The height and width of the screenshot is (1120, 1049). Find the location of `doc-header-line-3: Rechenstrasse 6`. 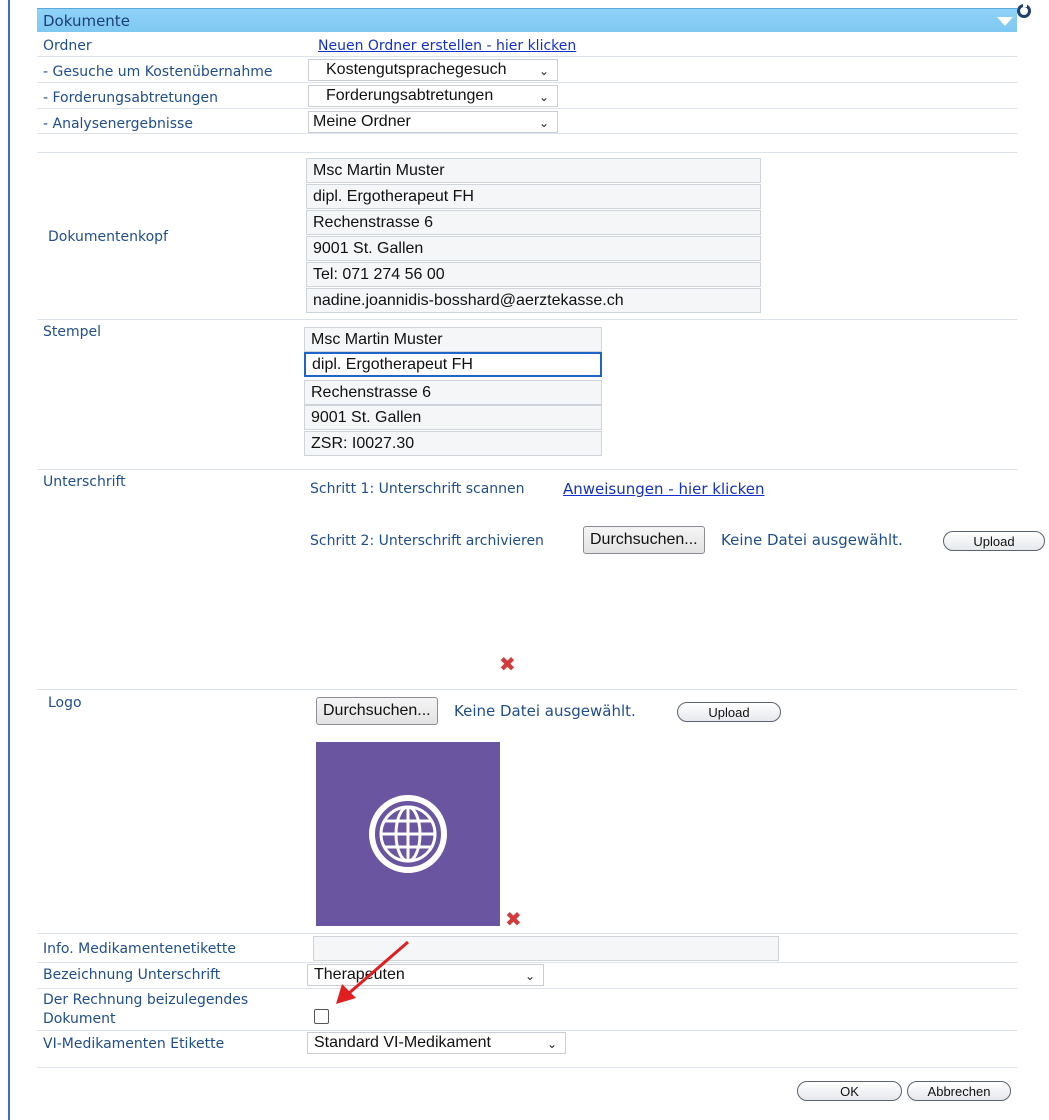

doc-header-line-3: Rechenstrasse 6 is located at coordinates (533, 222).